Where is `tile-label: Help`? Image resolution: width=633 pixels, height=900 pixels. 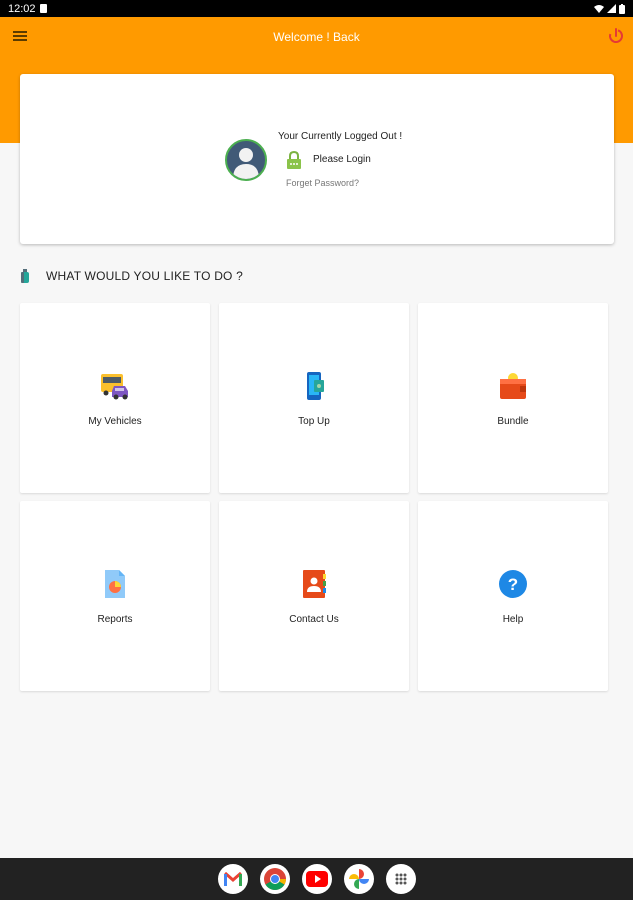
tile-label: Help is located at coordinates (513, 619).